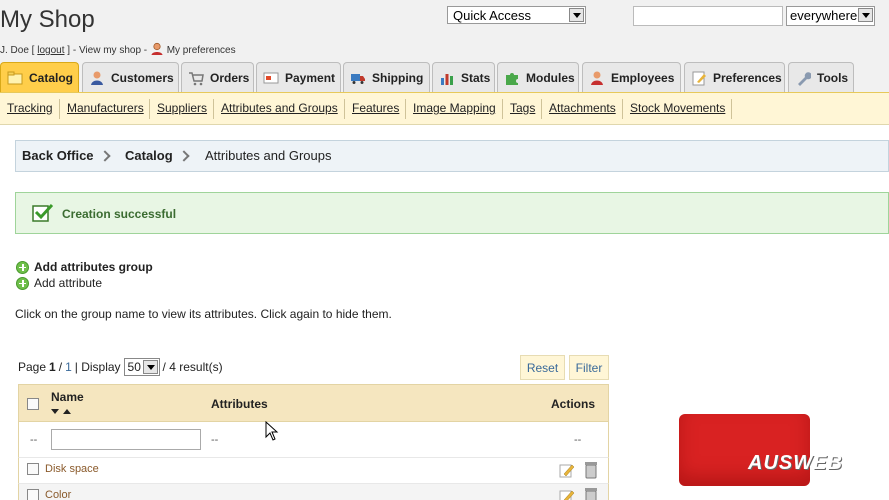 The image size is (889, 500). Describe the element at coordinates (17, 50) in the screenshot. I see `user-name: J. Doe [` at that location.